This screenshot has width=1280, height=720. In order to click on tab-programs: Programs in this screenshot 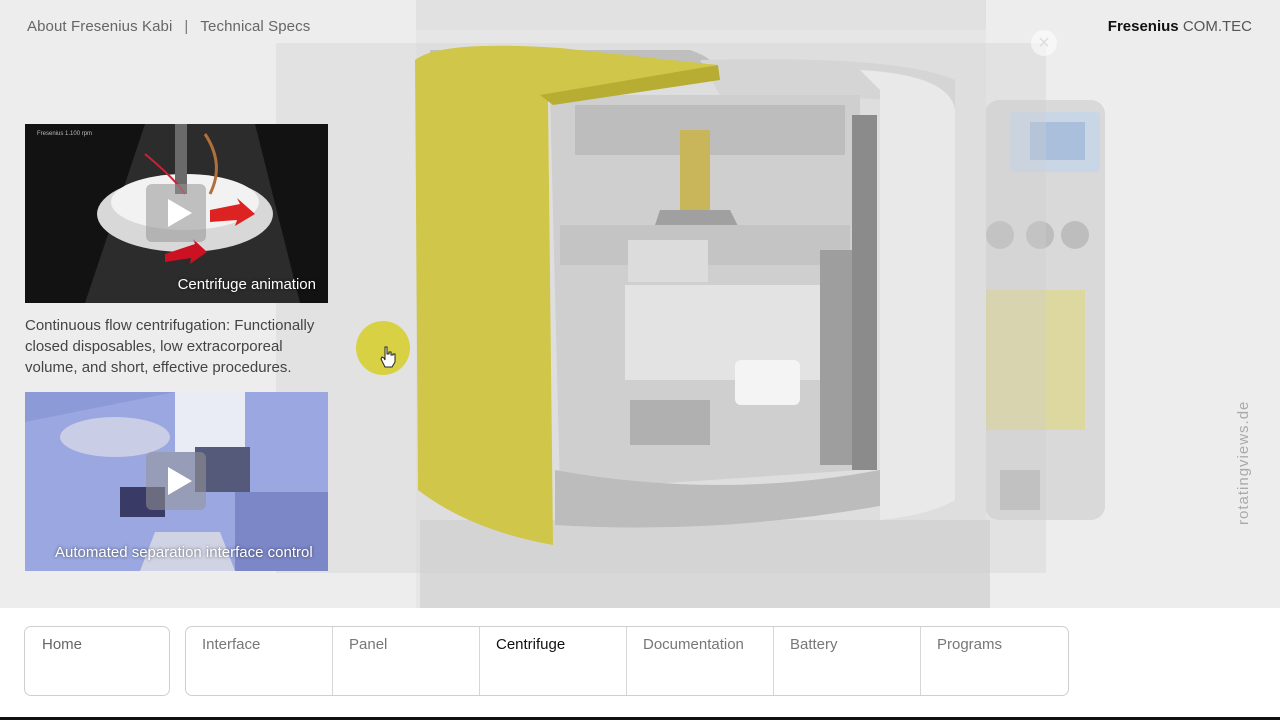, I will do `click(994, 661)`.